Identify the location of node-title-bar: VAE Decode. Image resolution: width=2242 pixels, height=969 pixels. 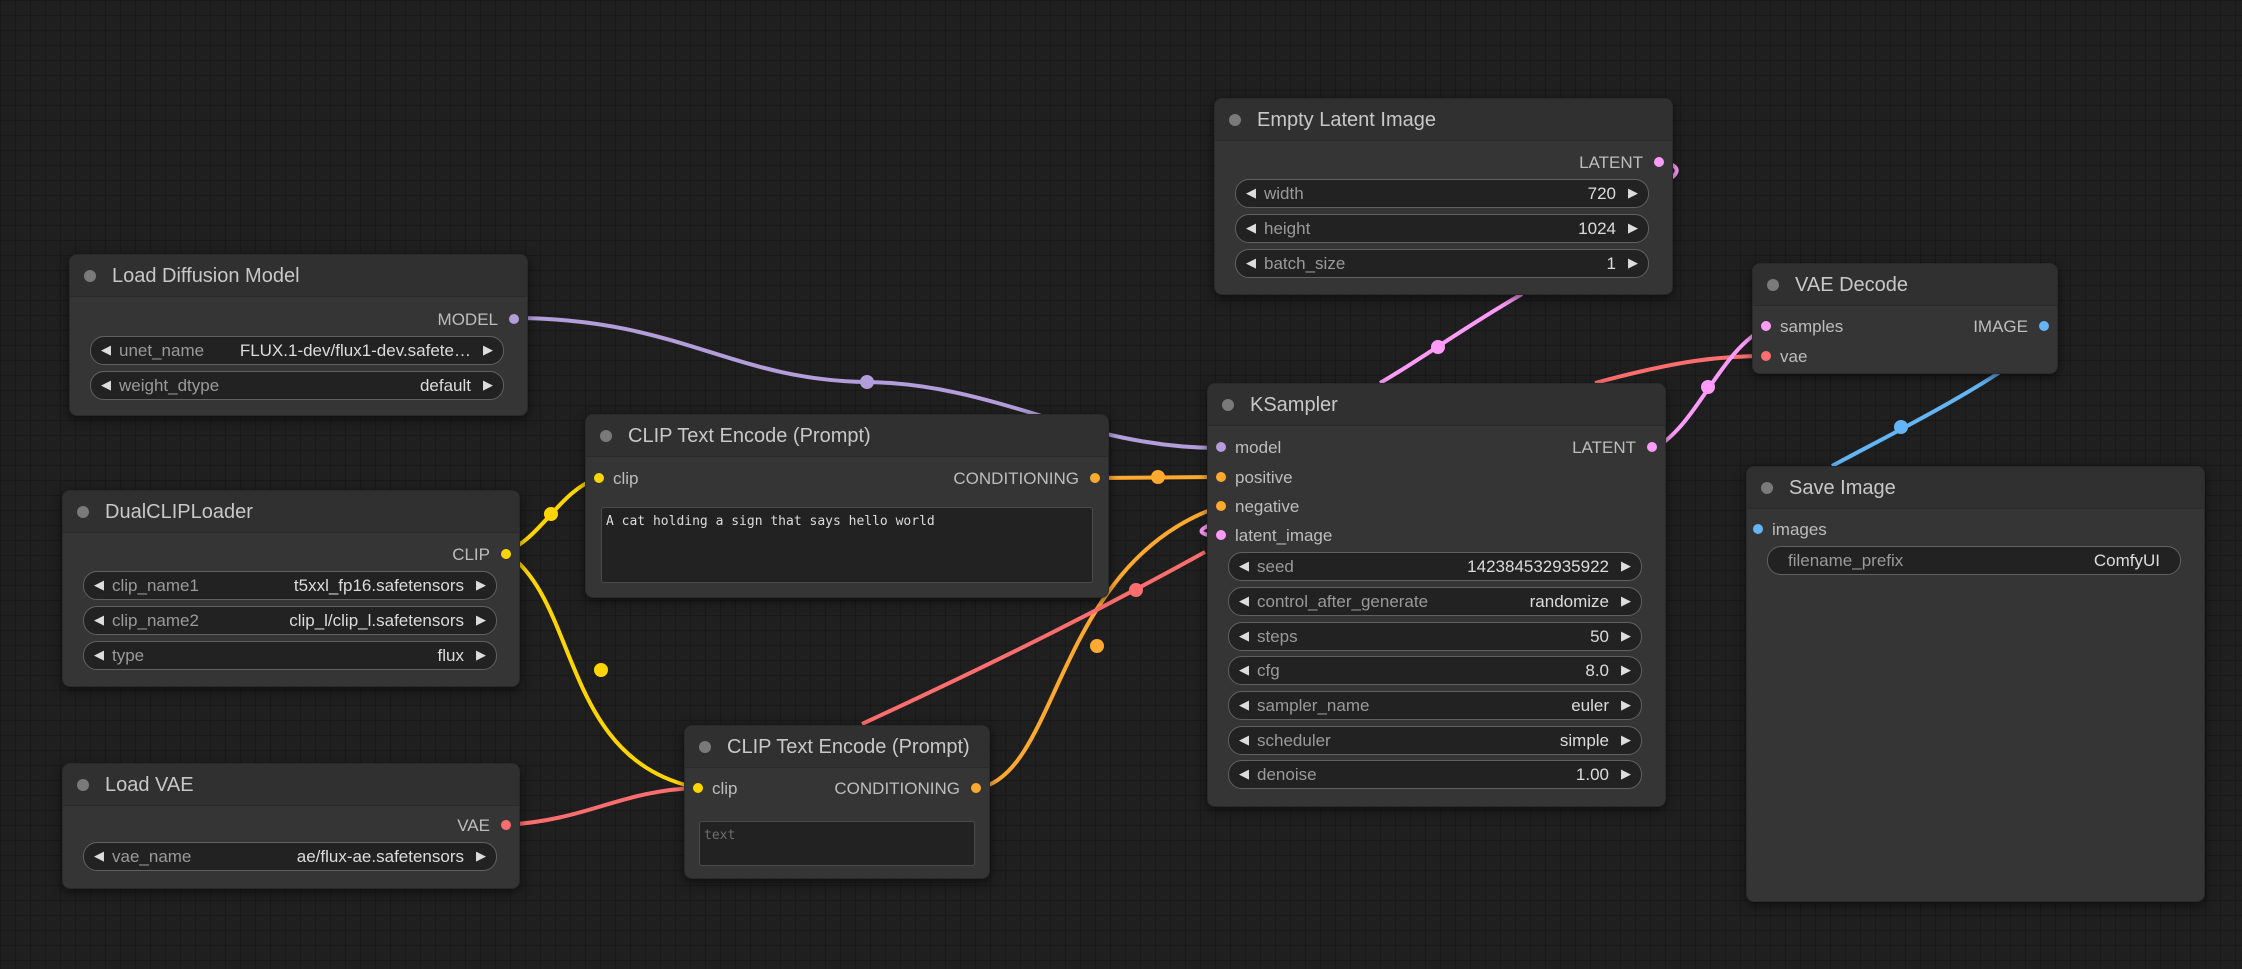
(1905, 285).